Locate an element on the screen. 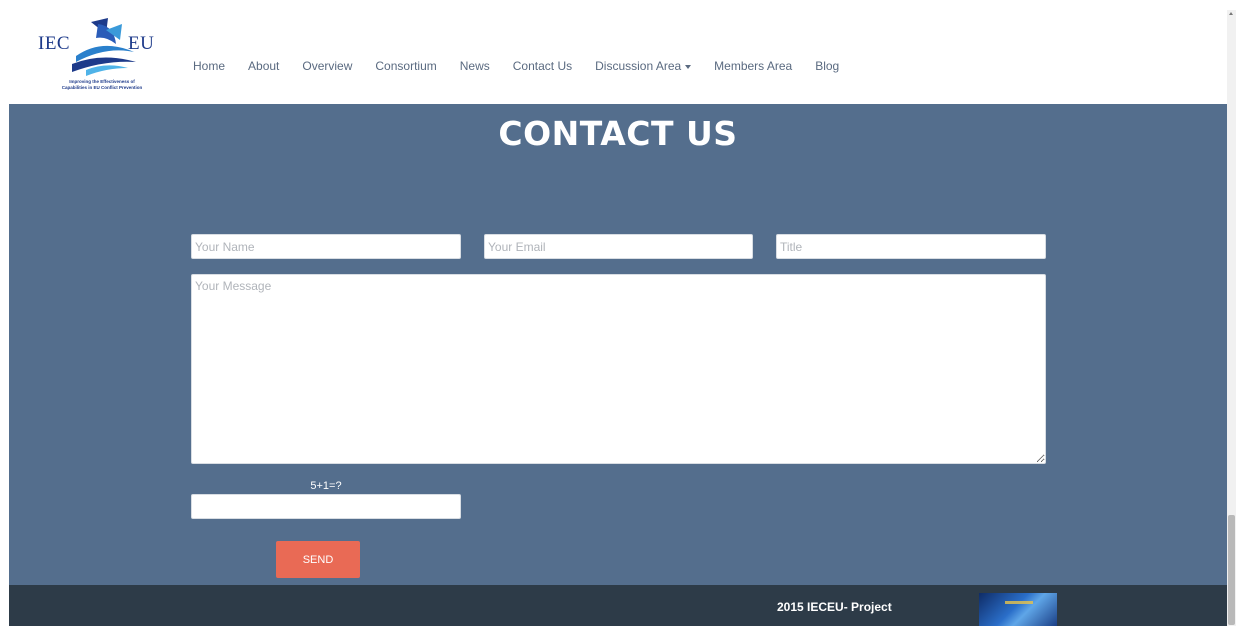 This screenshot has width=1236, height=626. page-title: CONTACT US is located at coordinates (618, 133).